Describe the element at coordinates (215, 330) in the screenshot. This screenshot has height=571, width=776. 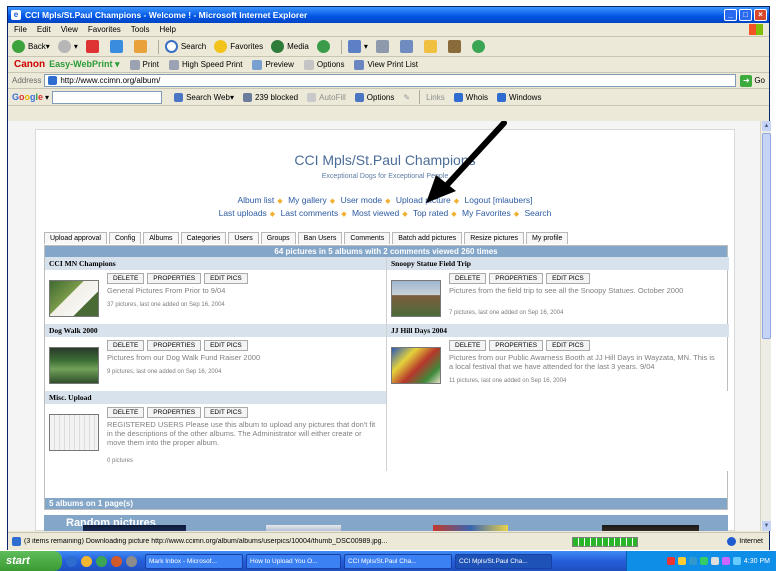
I see `album-title: Dog Walk 2000` at that location.